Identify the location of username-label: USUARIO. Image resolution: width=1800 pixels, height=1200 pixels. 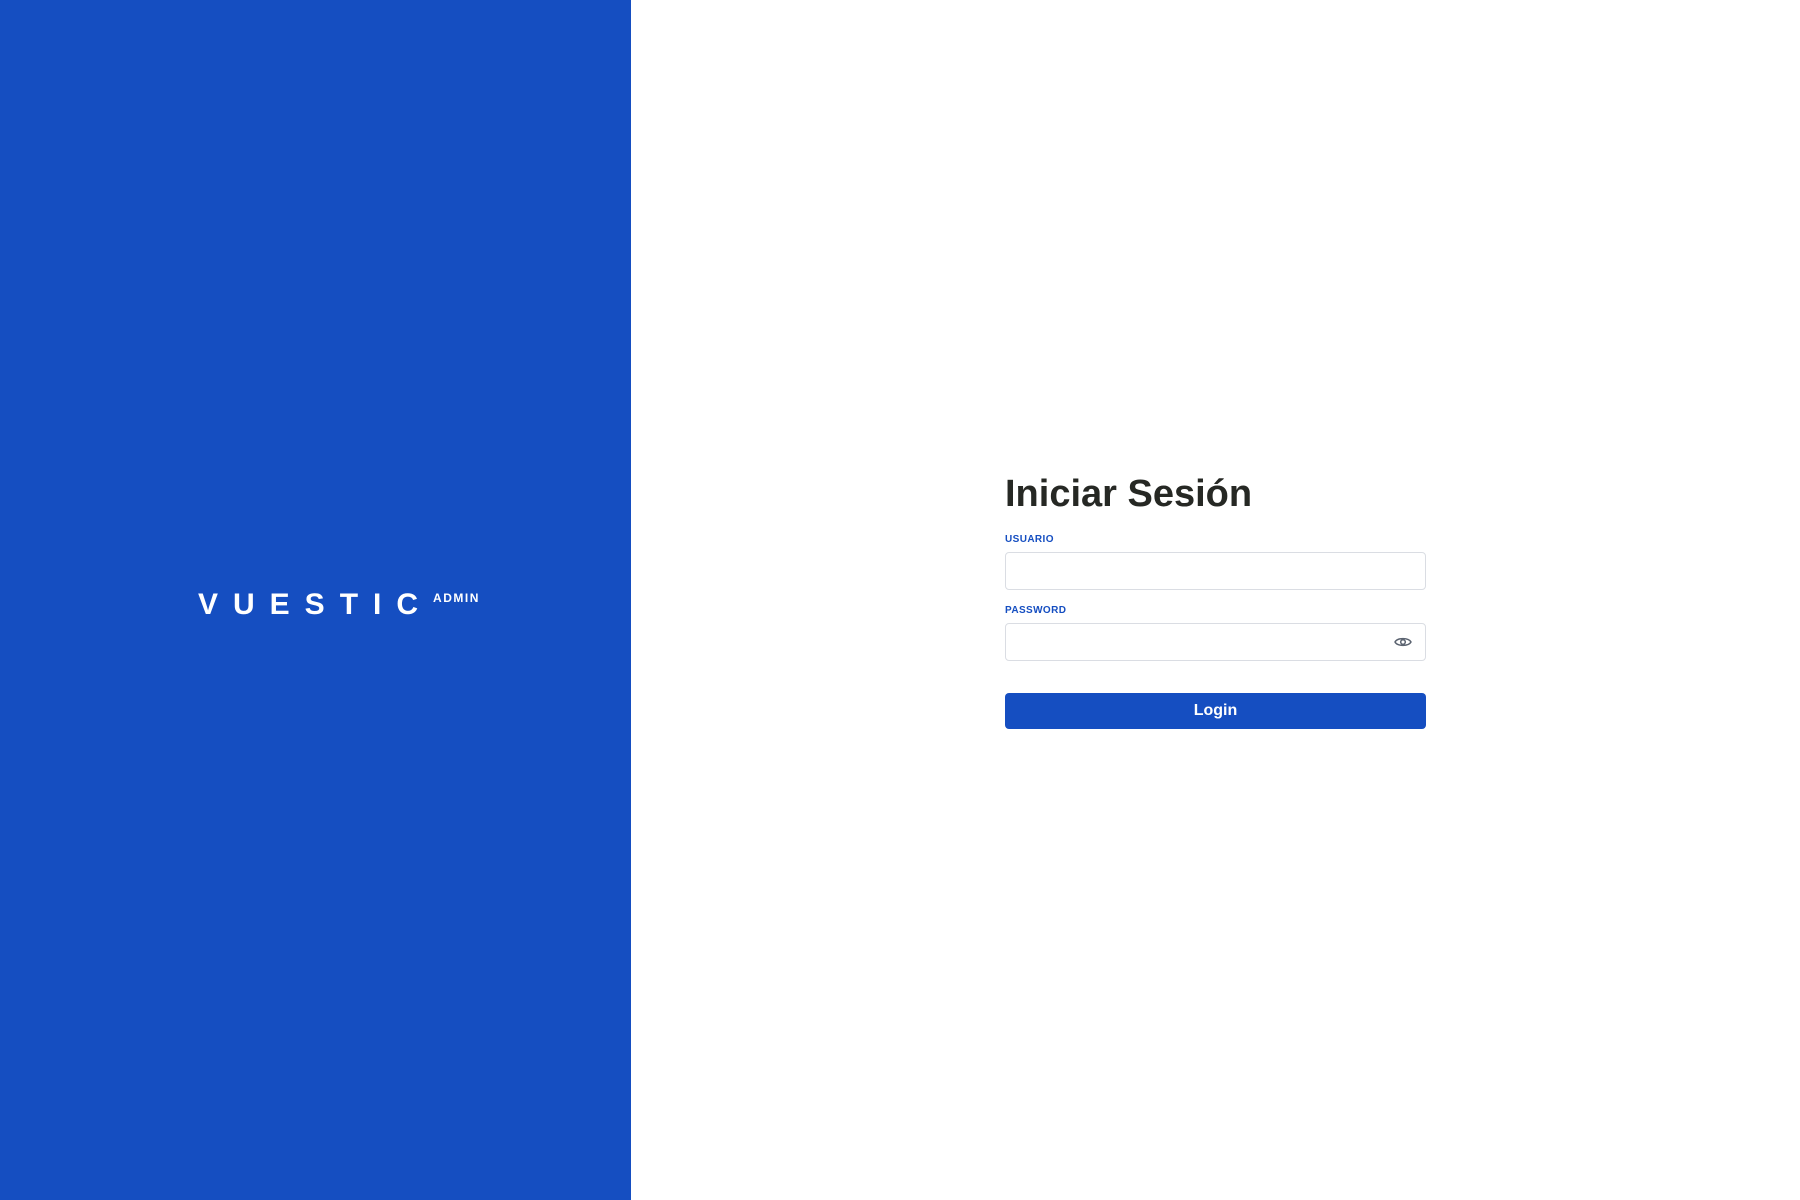
(1029, 539).